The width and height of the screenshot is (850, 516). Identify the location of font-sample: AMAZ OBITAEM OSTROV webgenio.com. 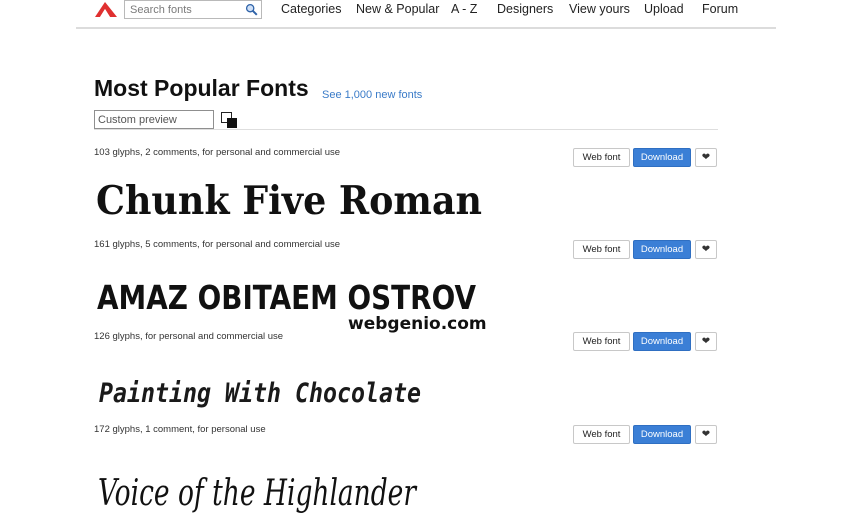
(324, 299).